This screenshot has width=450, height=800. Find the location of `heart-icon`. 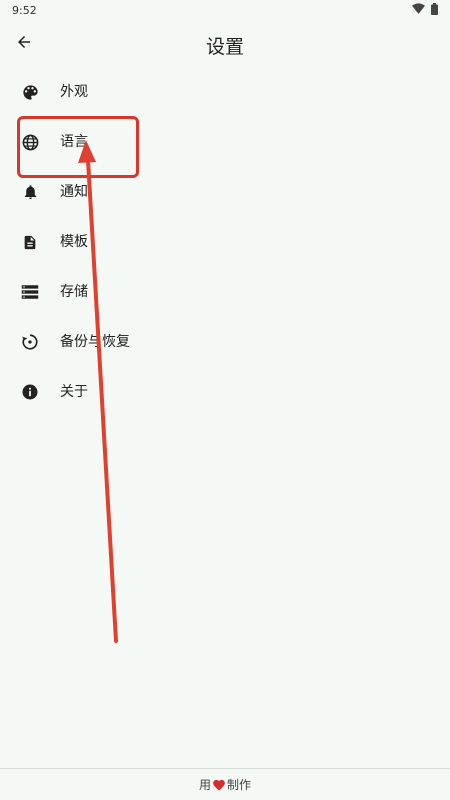

heart-icon is located at coordinates (219, 786).